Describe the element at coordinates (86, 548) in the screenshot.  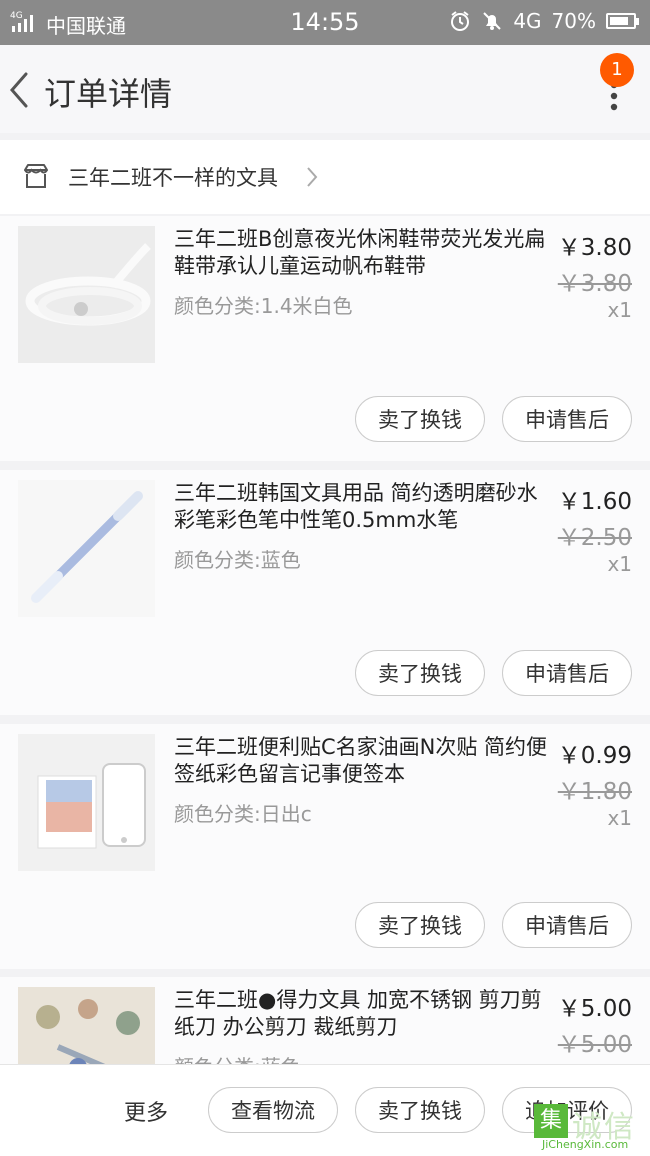
I see `product-image-pen` at that location.